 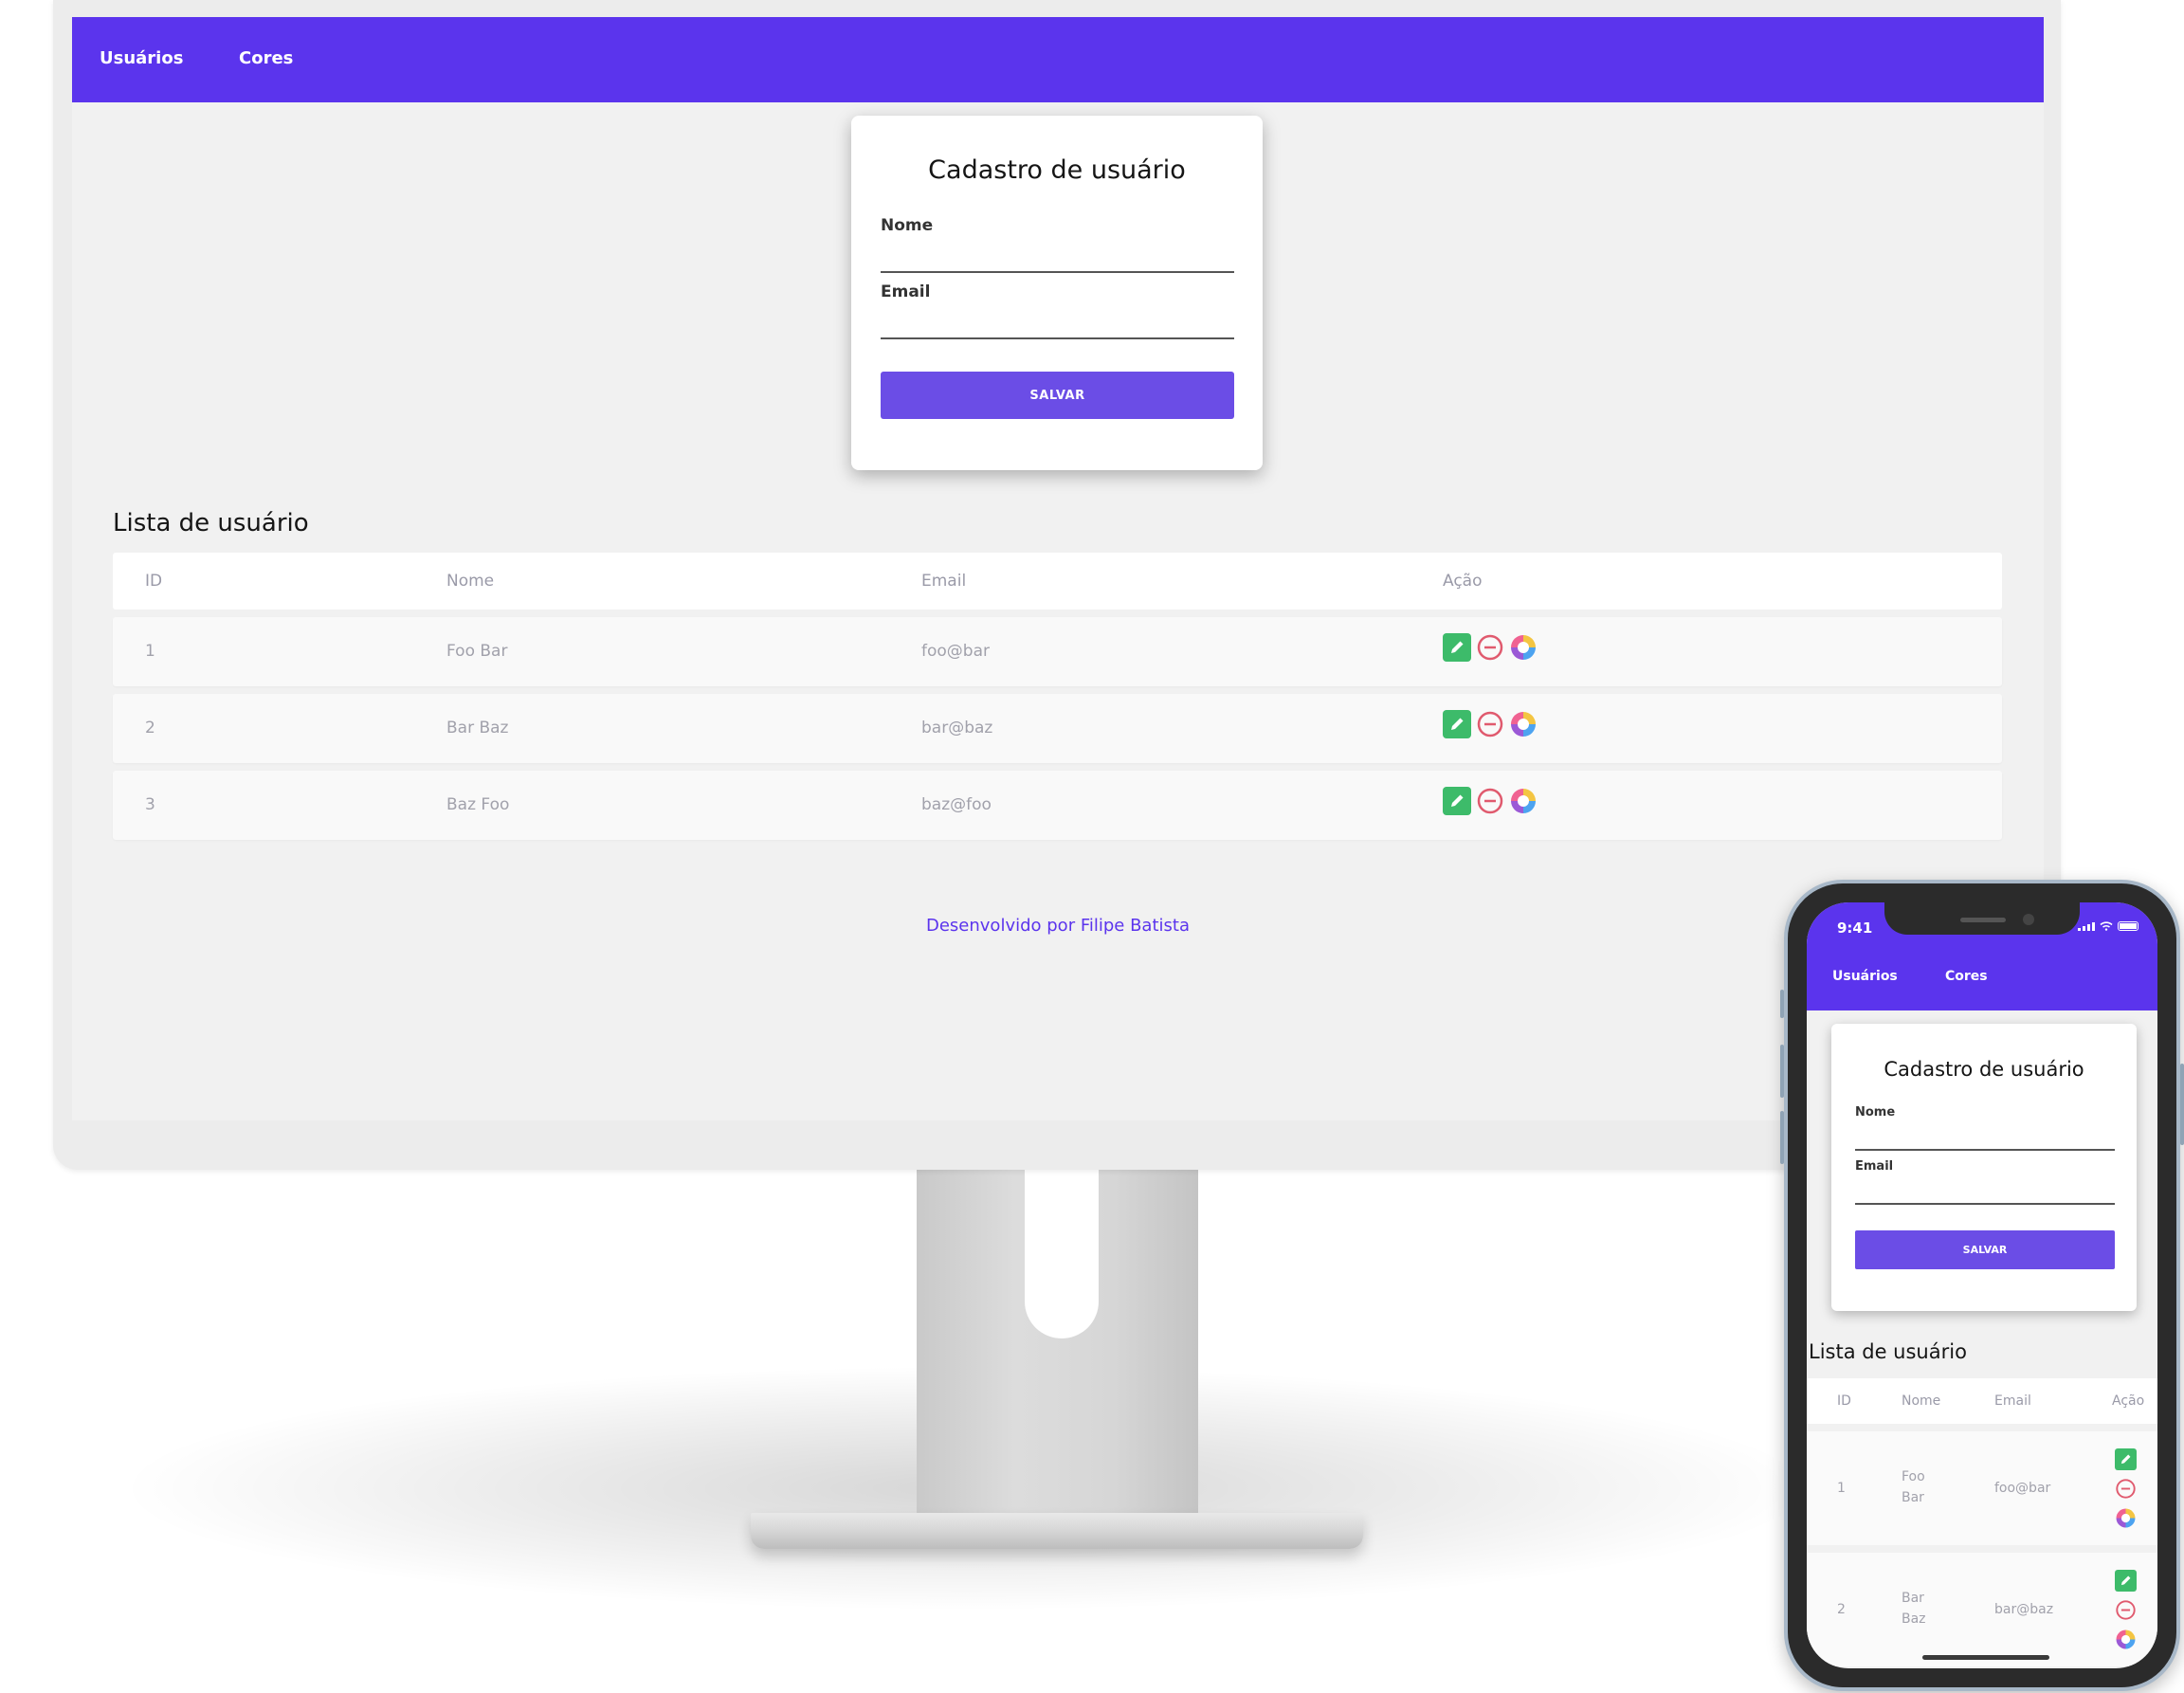 I want to click on phone-notch, so click(x=1982, y=918).